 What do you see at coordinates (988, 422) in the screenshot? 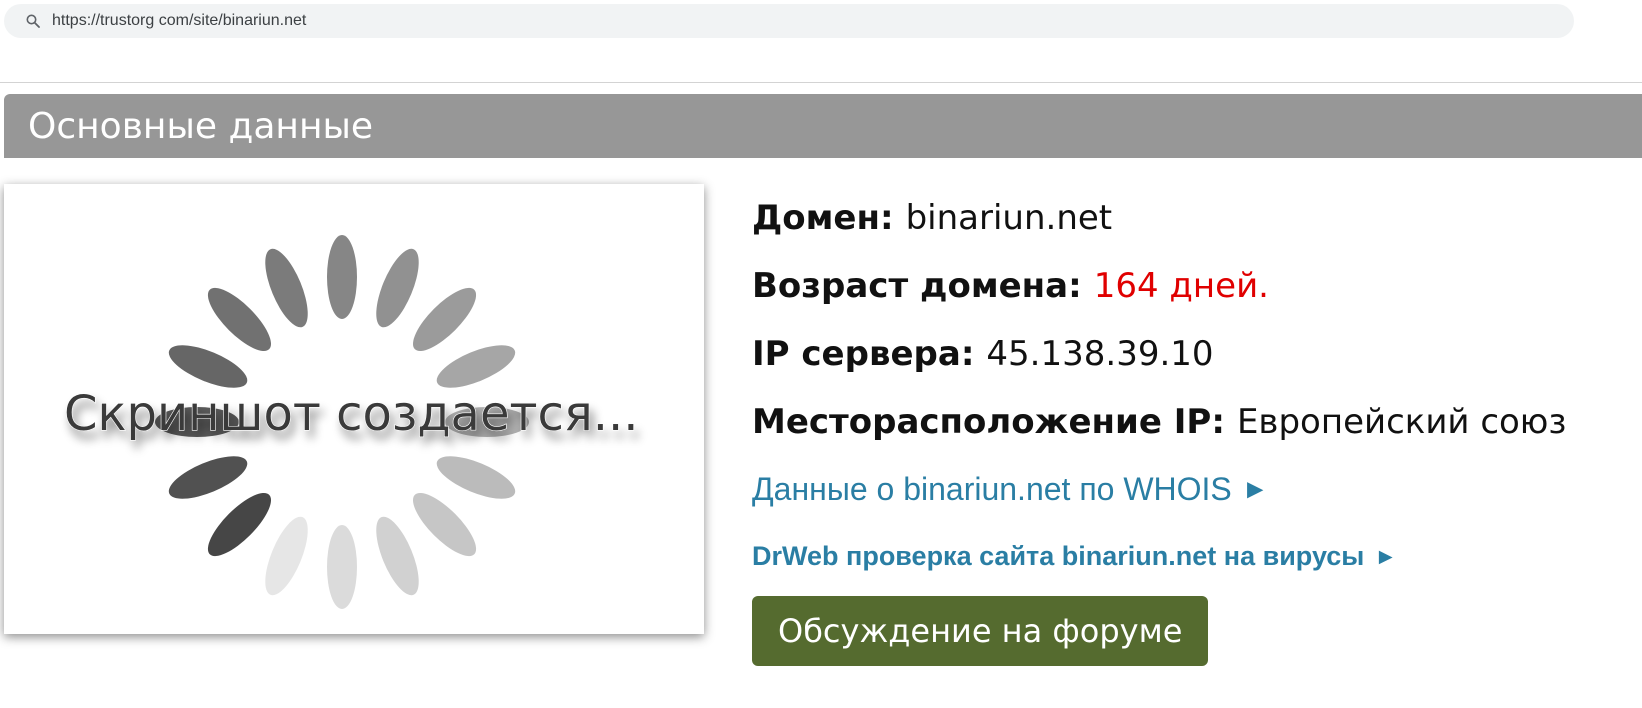
I see `ip-location-label: Месторасположение IP:` at bounding box center [988, 422].